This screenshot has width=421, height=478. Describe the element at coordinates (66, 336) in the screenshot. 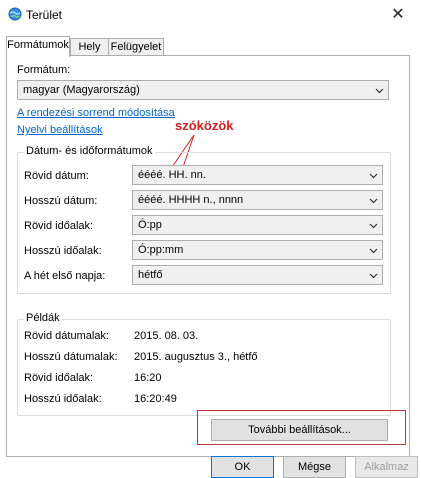

I see `example-short-date-label: Rövid dátumalak:` at that location.